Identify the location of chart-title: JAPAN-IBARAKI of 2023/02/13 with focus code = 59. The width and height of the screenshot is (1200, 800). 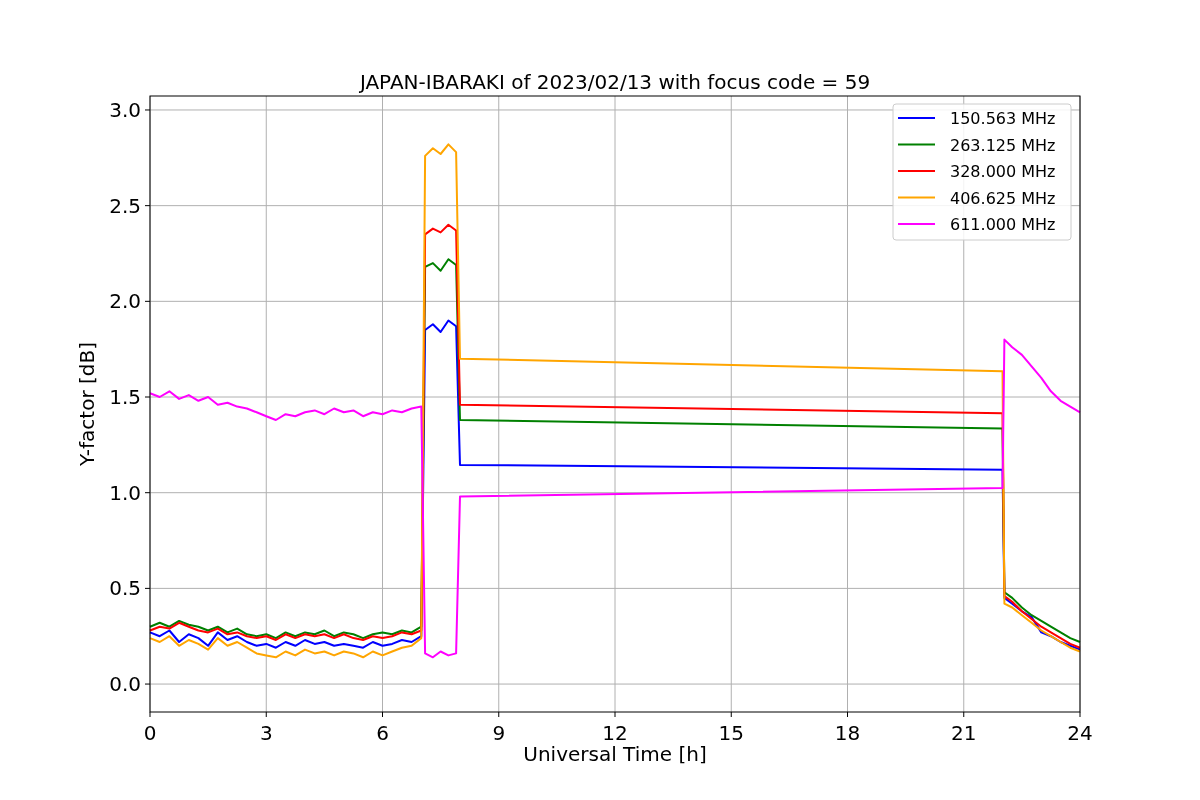
(615, 82).